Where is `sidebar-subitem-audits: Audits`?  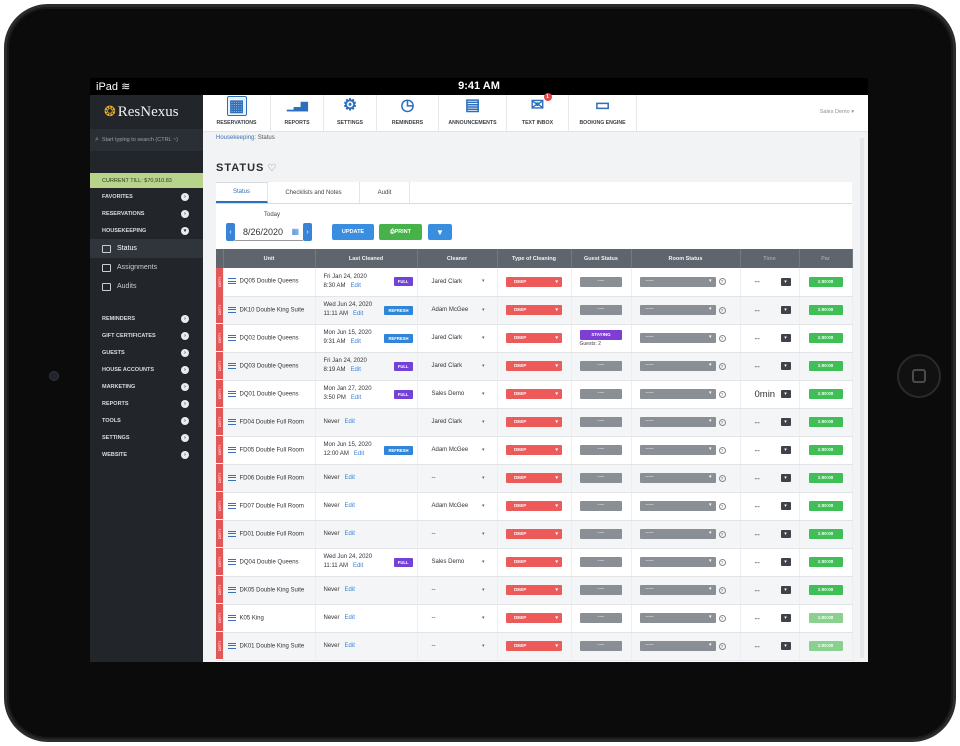
sidebar-subitem-audits: Audits is located at coordinates (146, 286).